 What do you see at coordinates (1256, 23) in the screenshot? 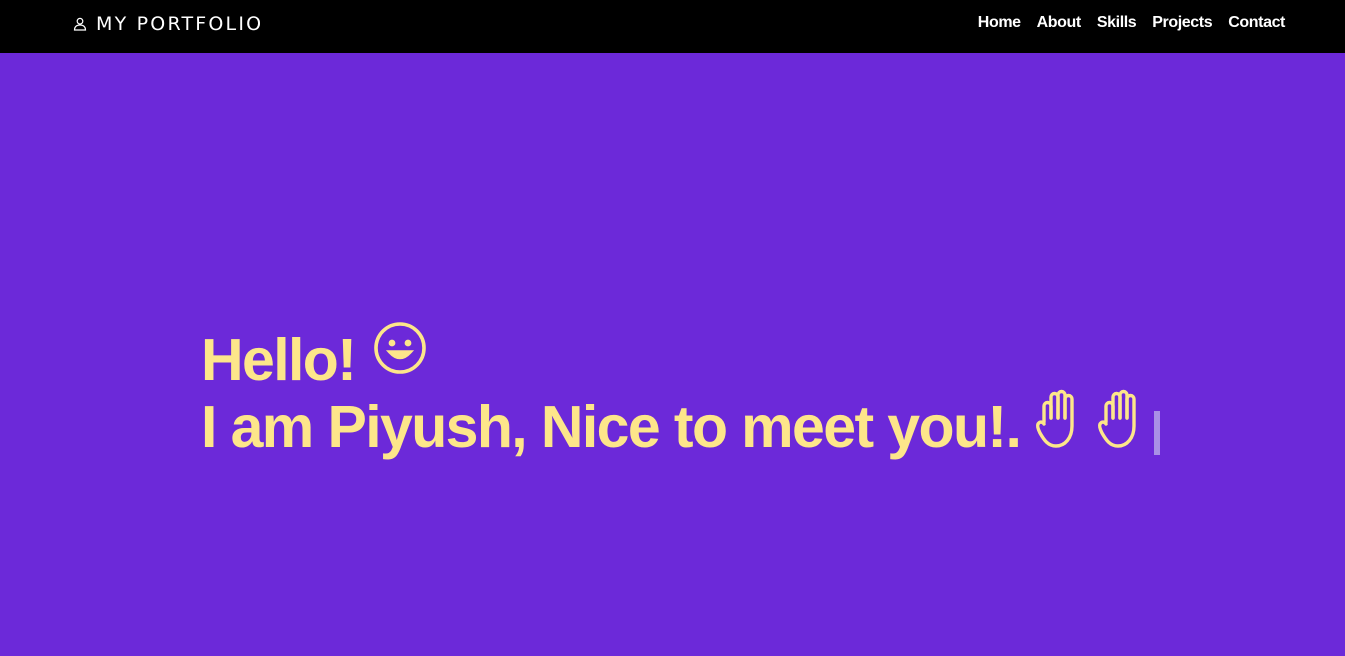
I see `nav-link-contact: Contact` at bounding box center [1256, 23].